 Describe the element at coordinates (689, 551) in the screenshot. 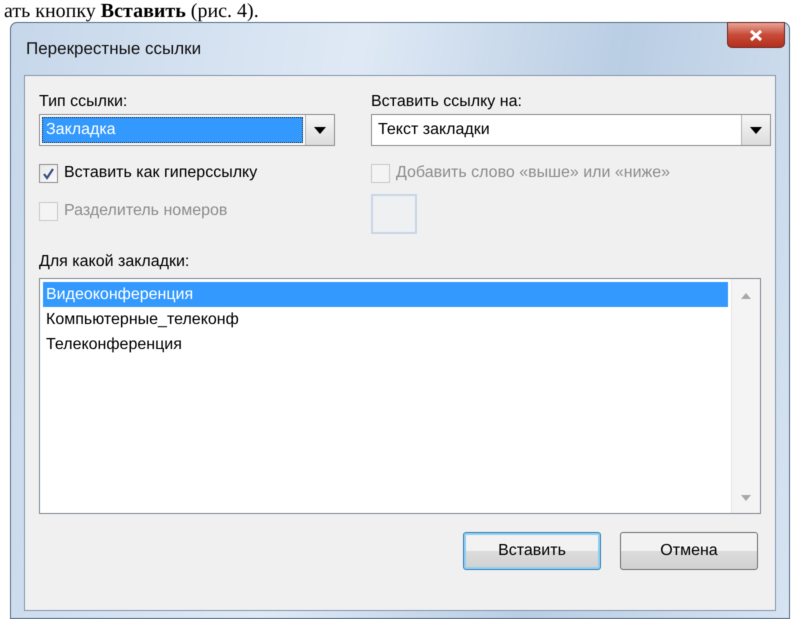

I see `cancel-button: Отмена` at that location.